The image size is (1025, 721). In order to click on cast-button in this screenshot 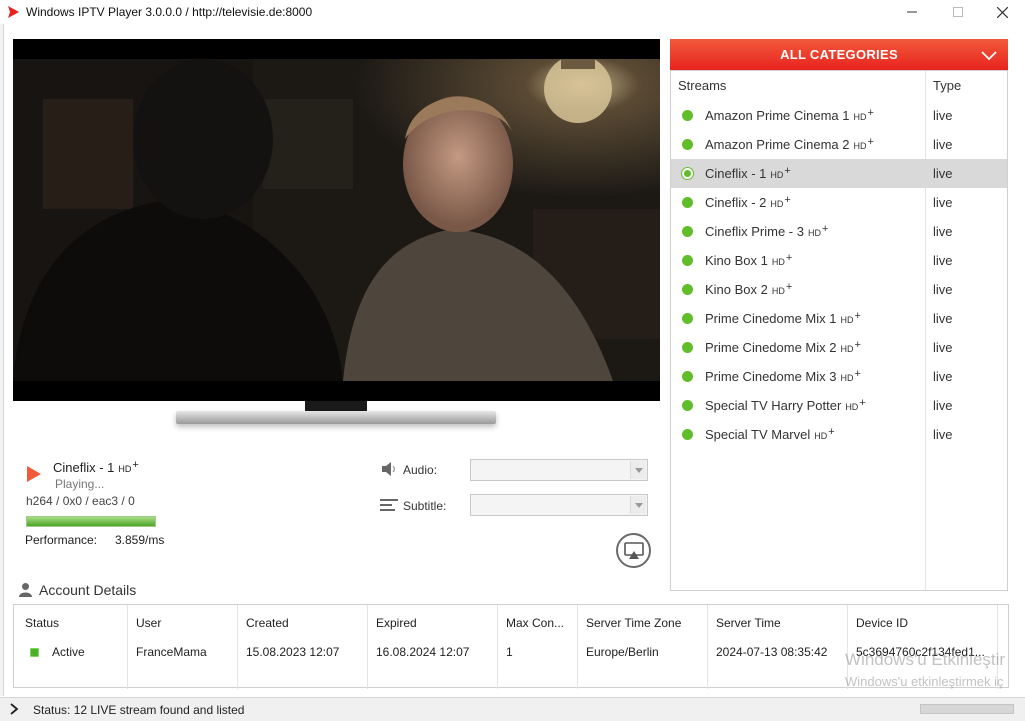, I will do `click(633, 550)`.